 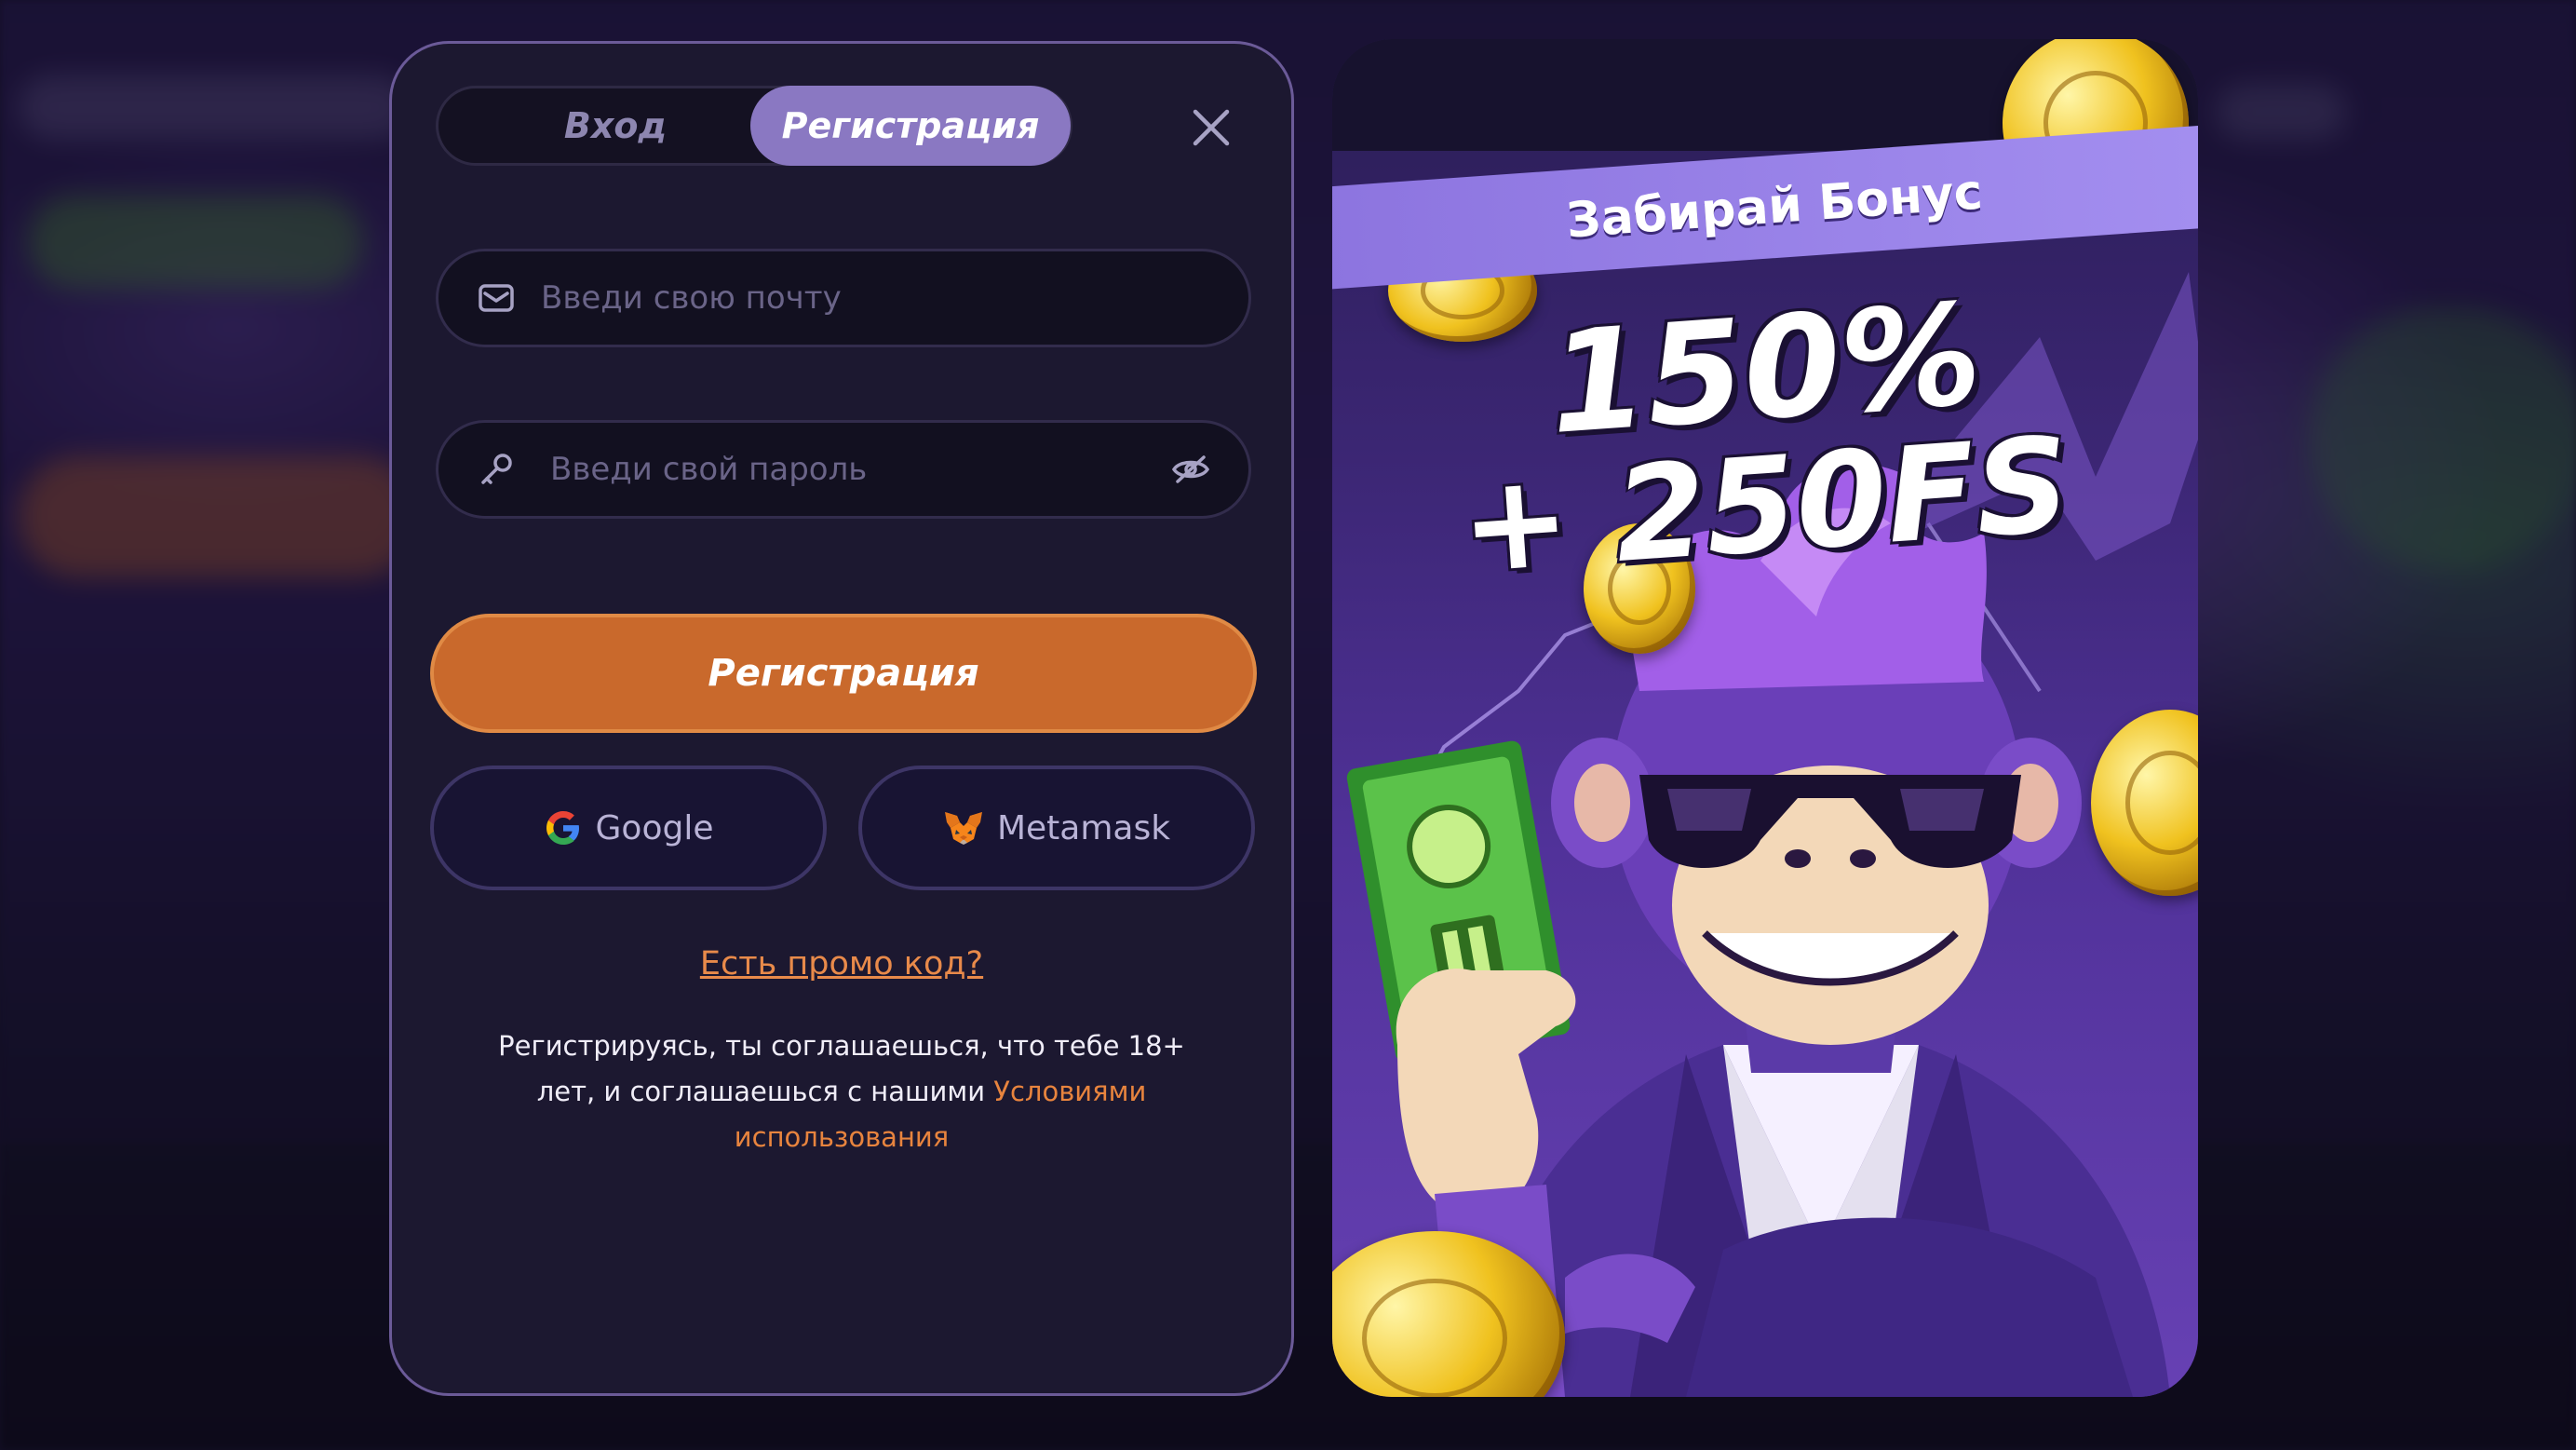 I want to click on eye-off-icon, so click(x=1190, y=469).